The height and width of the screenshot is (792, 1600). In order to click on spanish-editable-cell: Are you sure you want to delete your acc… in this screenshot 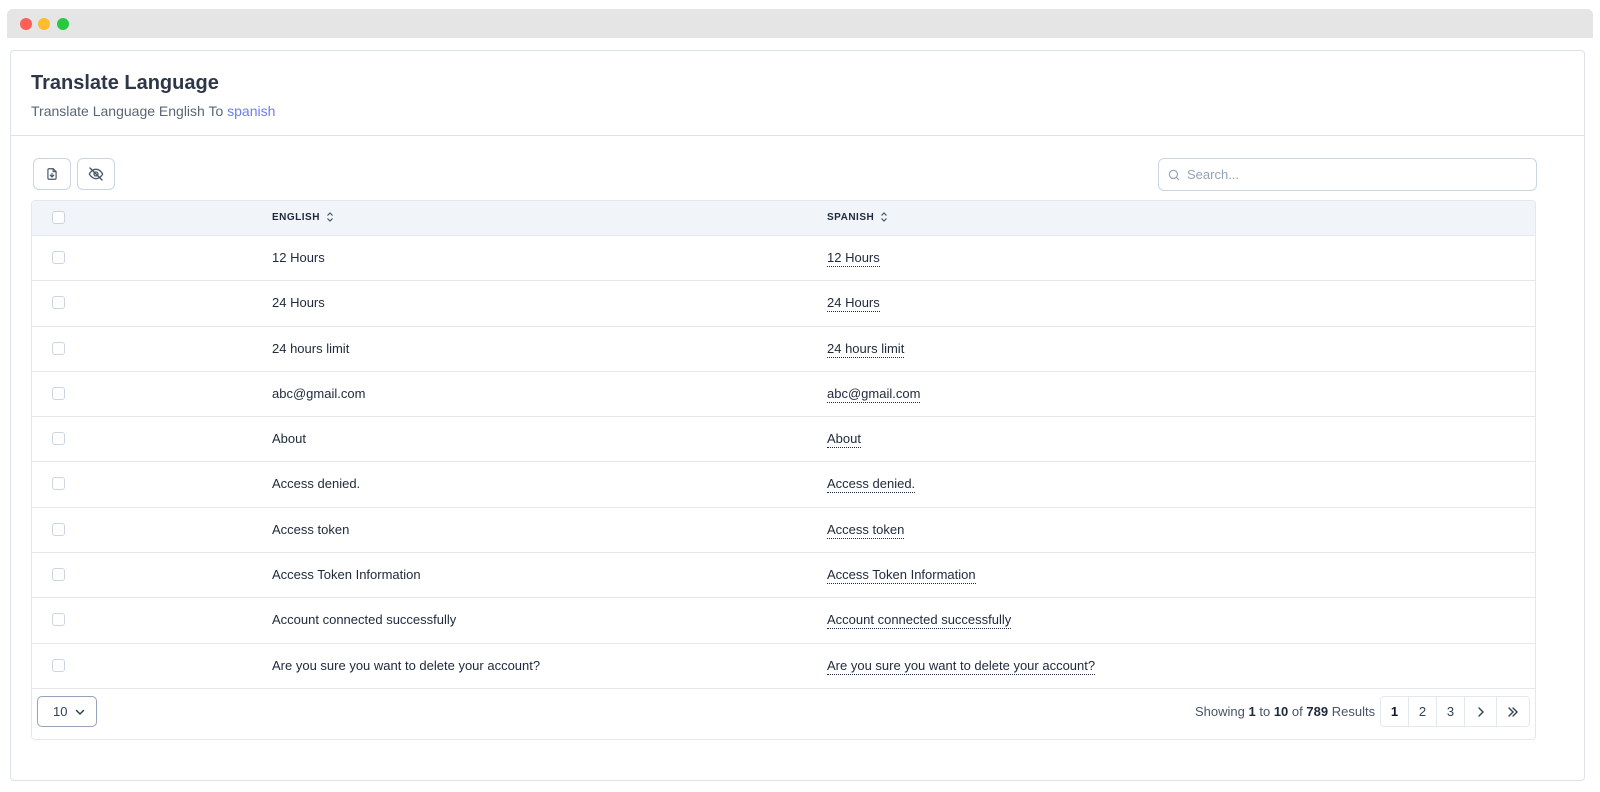, I will do `click(961, 666)`.